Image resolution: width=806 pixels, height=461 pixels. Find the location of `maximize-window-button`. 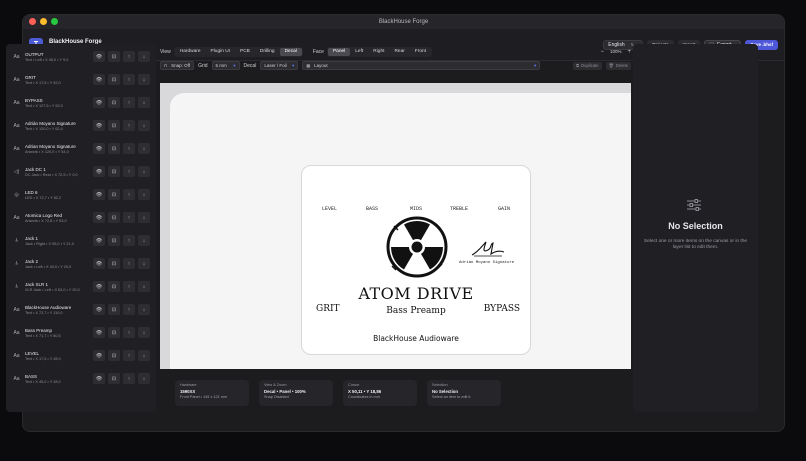

maximize-window-button is located at coordinates (54, 21).